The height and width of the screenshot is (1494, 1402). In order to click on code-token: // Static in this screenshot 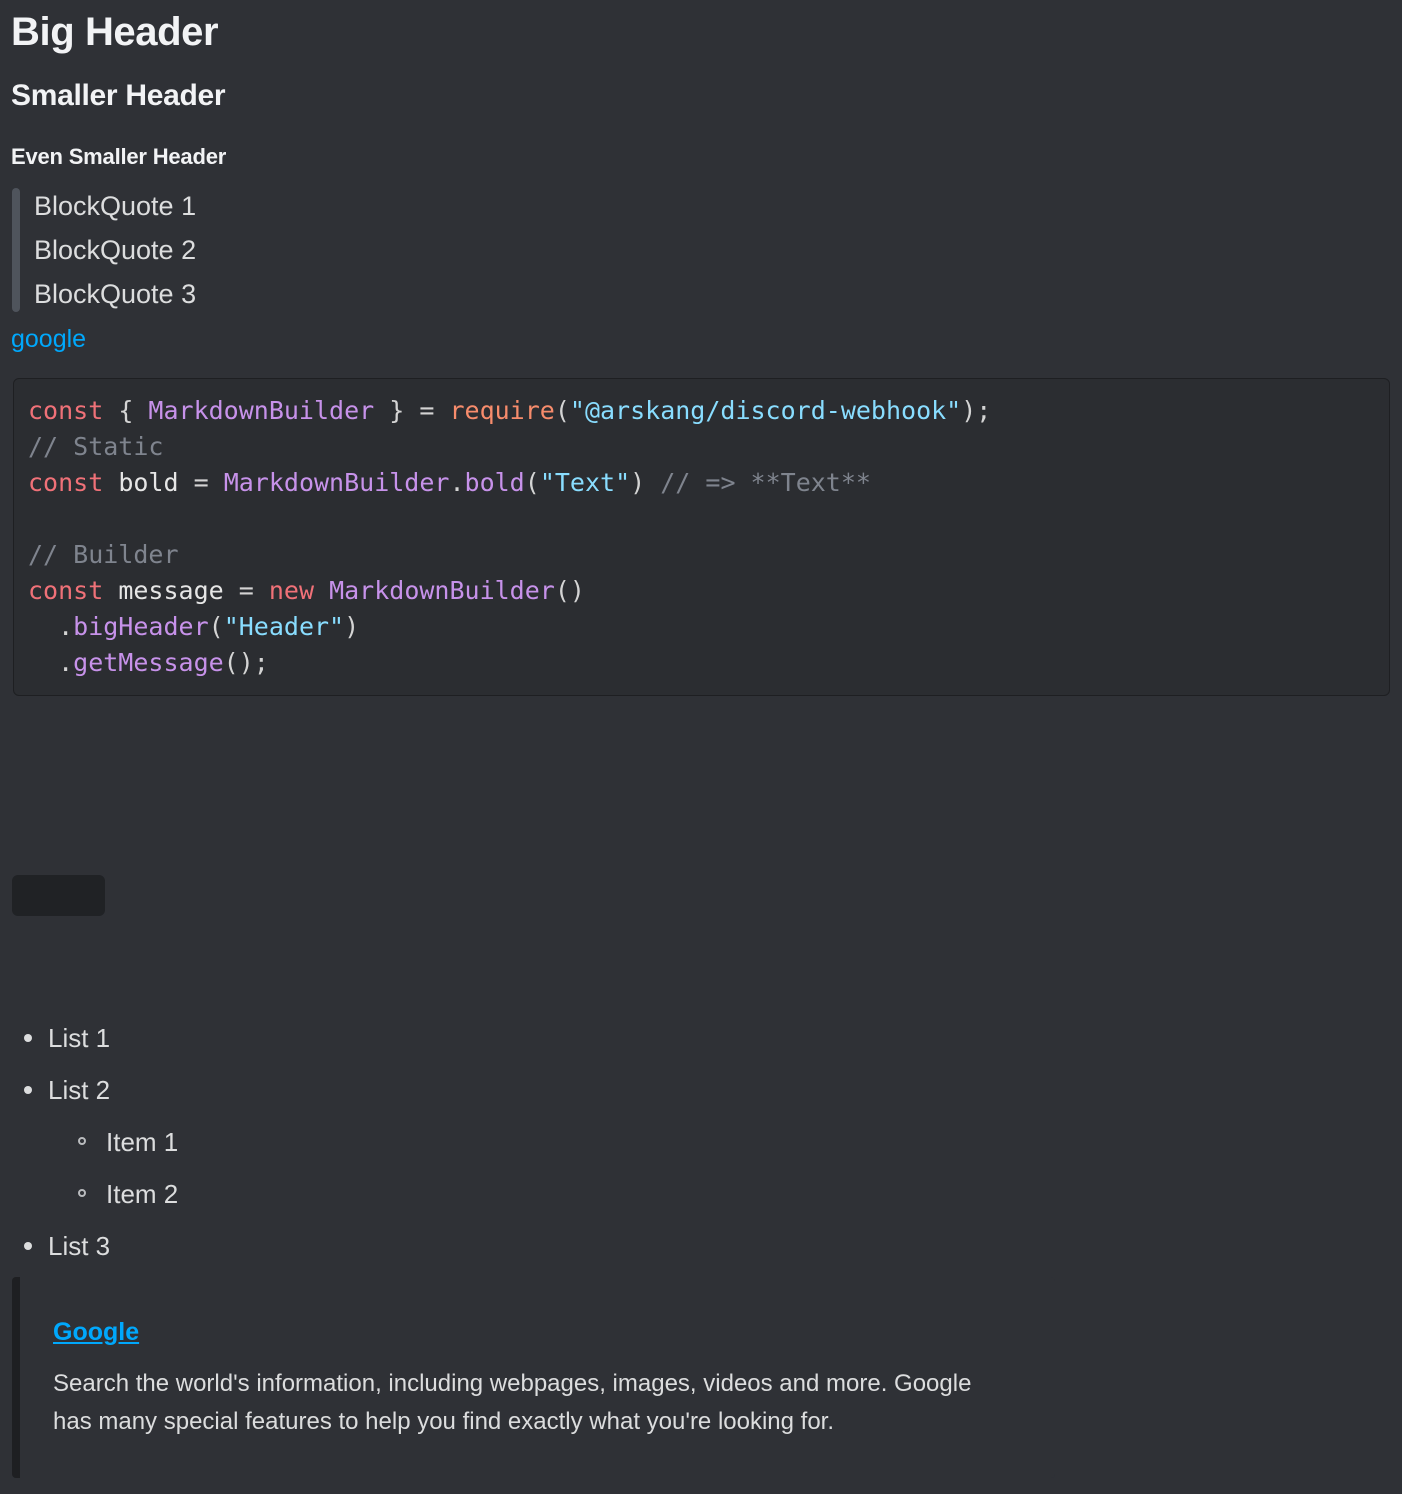, I will do `click(96, 447)`.